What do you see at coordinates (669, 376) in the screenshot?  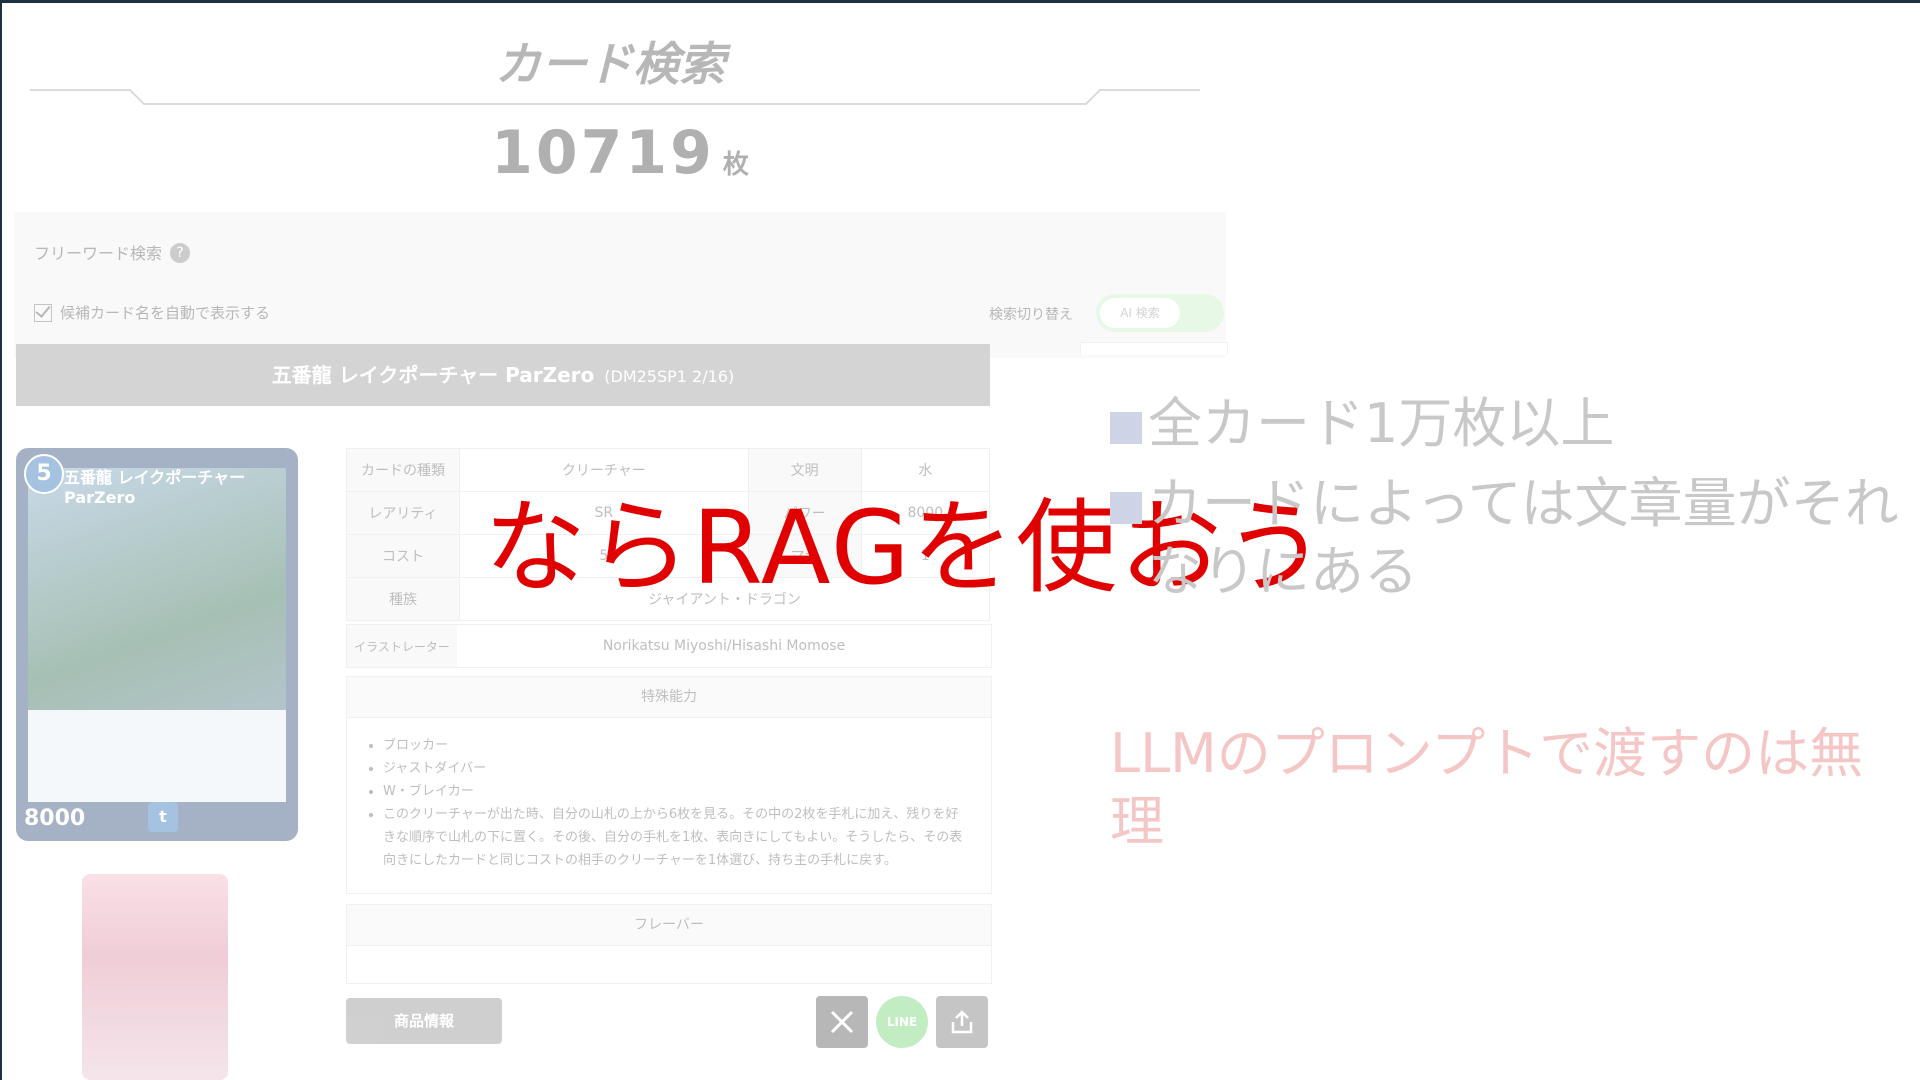 I see `card-code: (DM25SP1 2/16)` at bounding box center [669, 376].